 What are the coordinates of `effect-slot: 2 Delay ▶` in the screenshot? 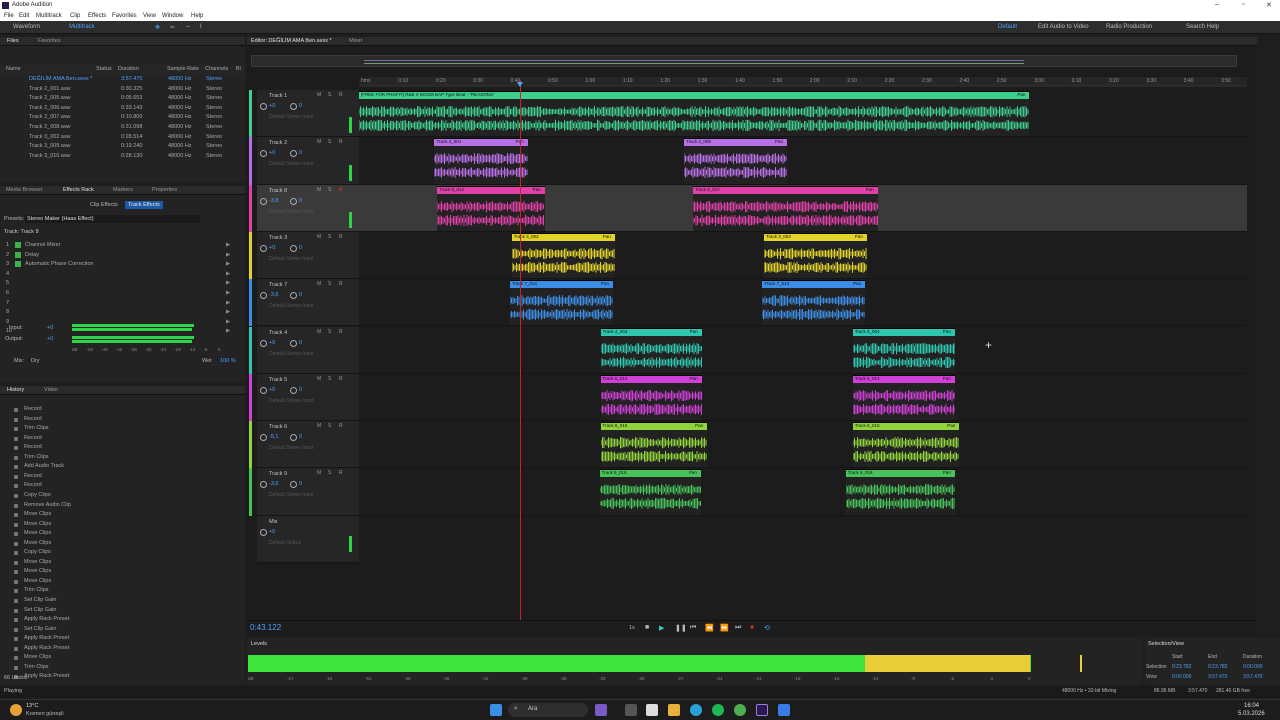 It's located at (122, 255).